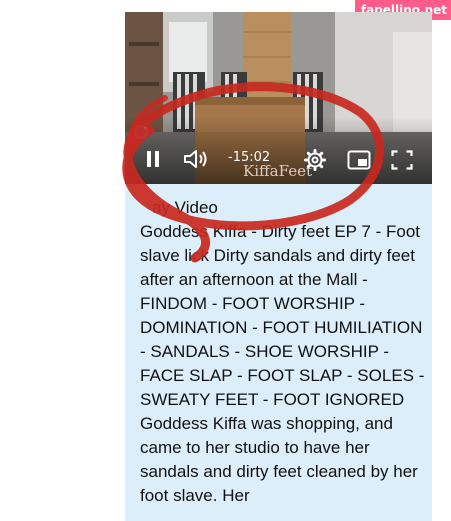 Image resolution: width=451 pixels, height=521 pixels. Describe the element at coordinates (402, 160) in the screenshot. I see `fullscreen-icon` at that location.